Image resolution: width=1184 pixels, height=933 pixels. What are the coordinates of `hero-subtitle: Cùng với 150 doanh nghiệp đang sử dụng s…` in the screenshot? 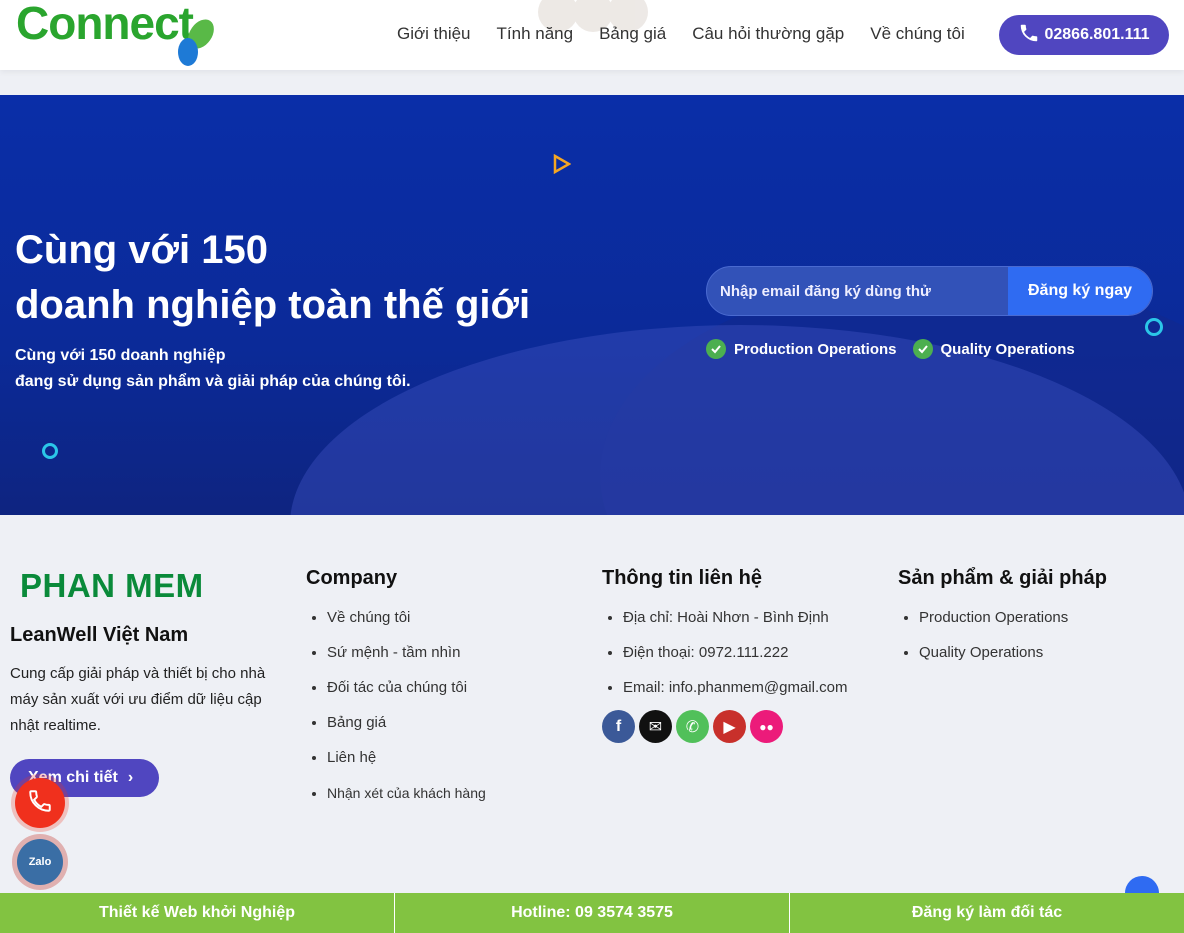 It's located at (213, 369).